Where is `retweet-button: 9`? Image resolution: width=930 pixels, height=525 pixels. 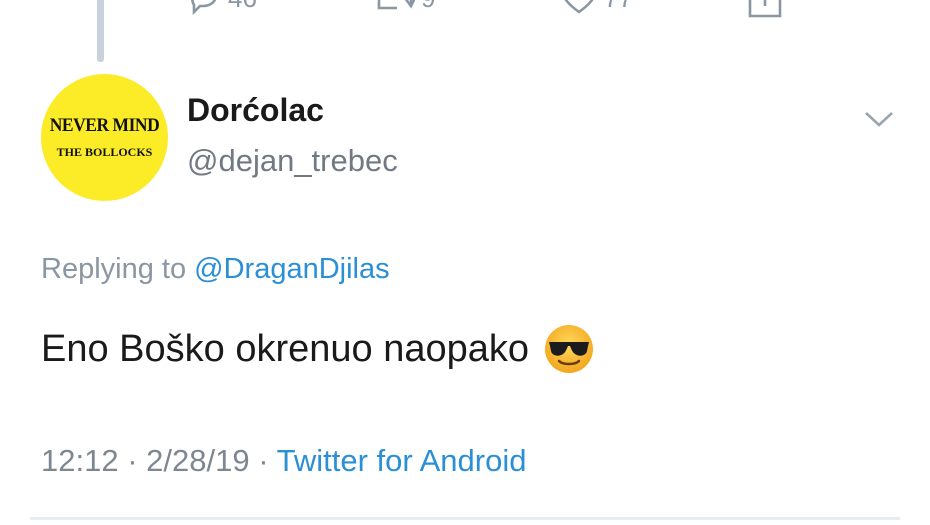 retweet-button: 9 is located at coordinates (405, 9).